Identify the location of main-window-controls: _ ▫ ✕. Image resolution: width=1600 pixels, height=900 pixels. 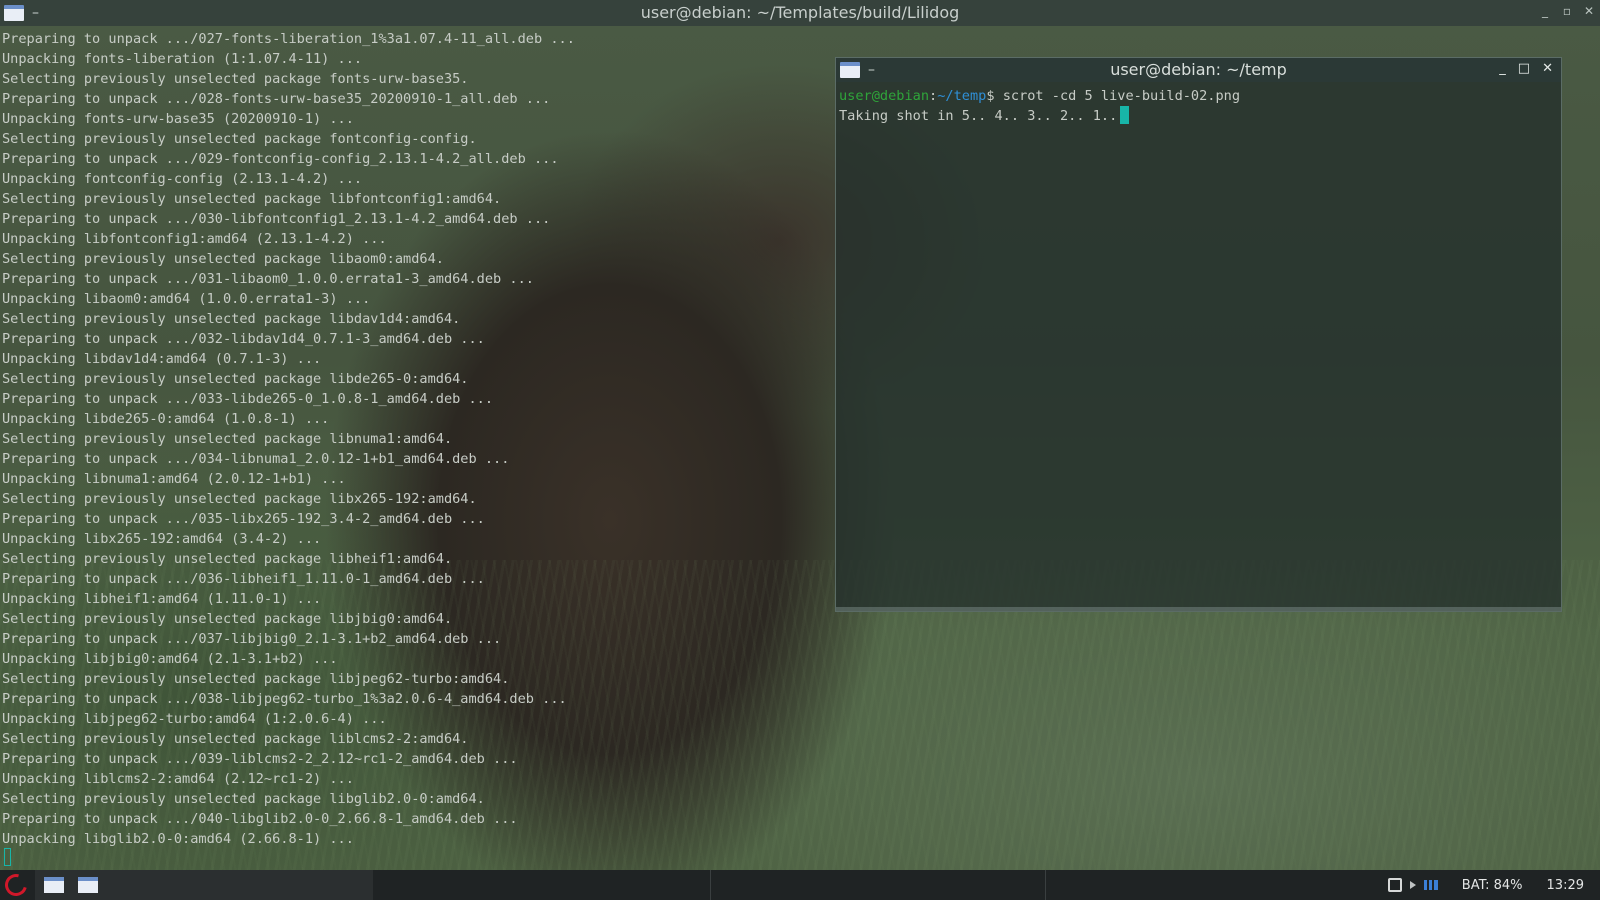
(1567, 11).